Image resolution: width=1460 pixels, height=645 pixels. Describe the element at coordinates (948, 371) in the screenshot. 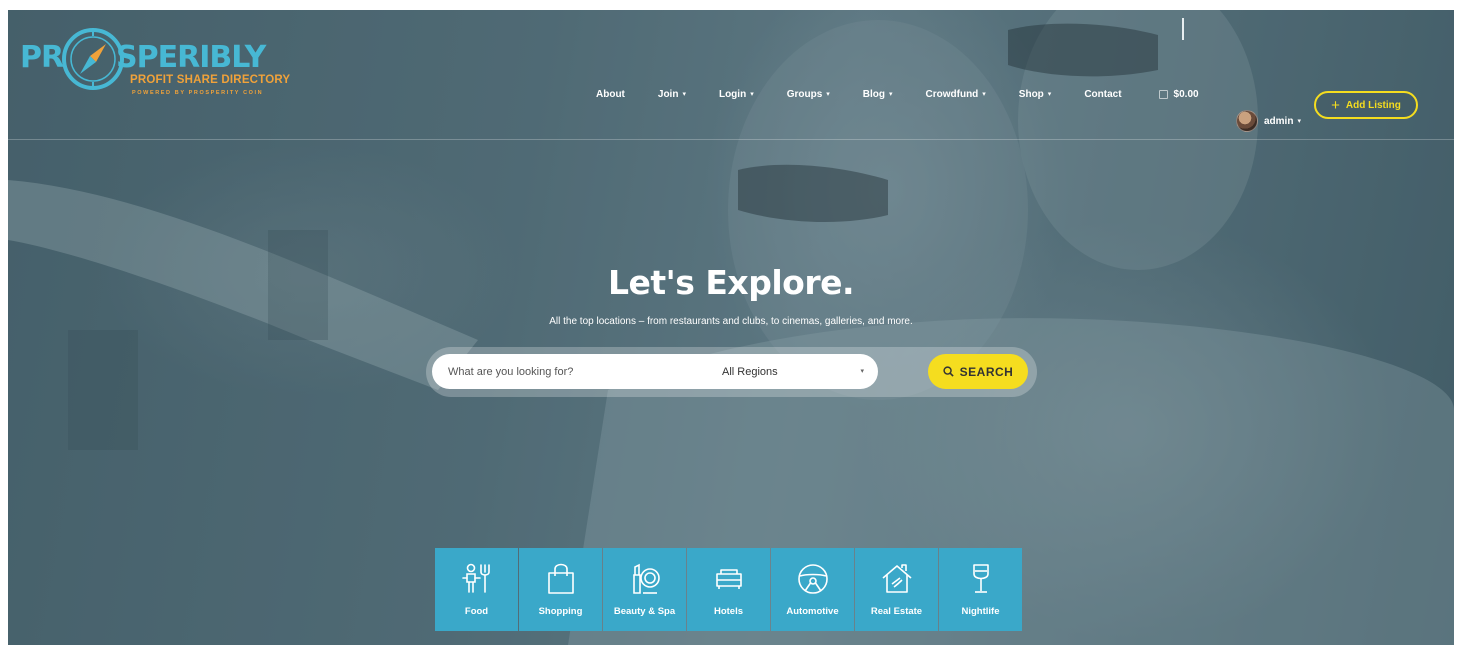

I see `search-icon` at that location.